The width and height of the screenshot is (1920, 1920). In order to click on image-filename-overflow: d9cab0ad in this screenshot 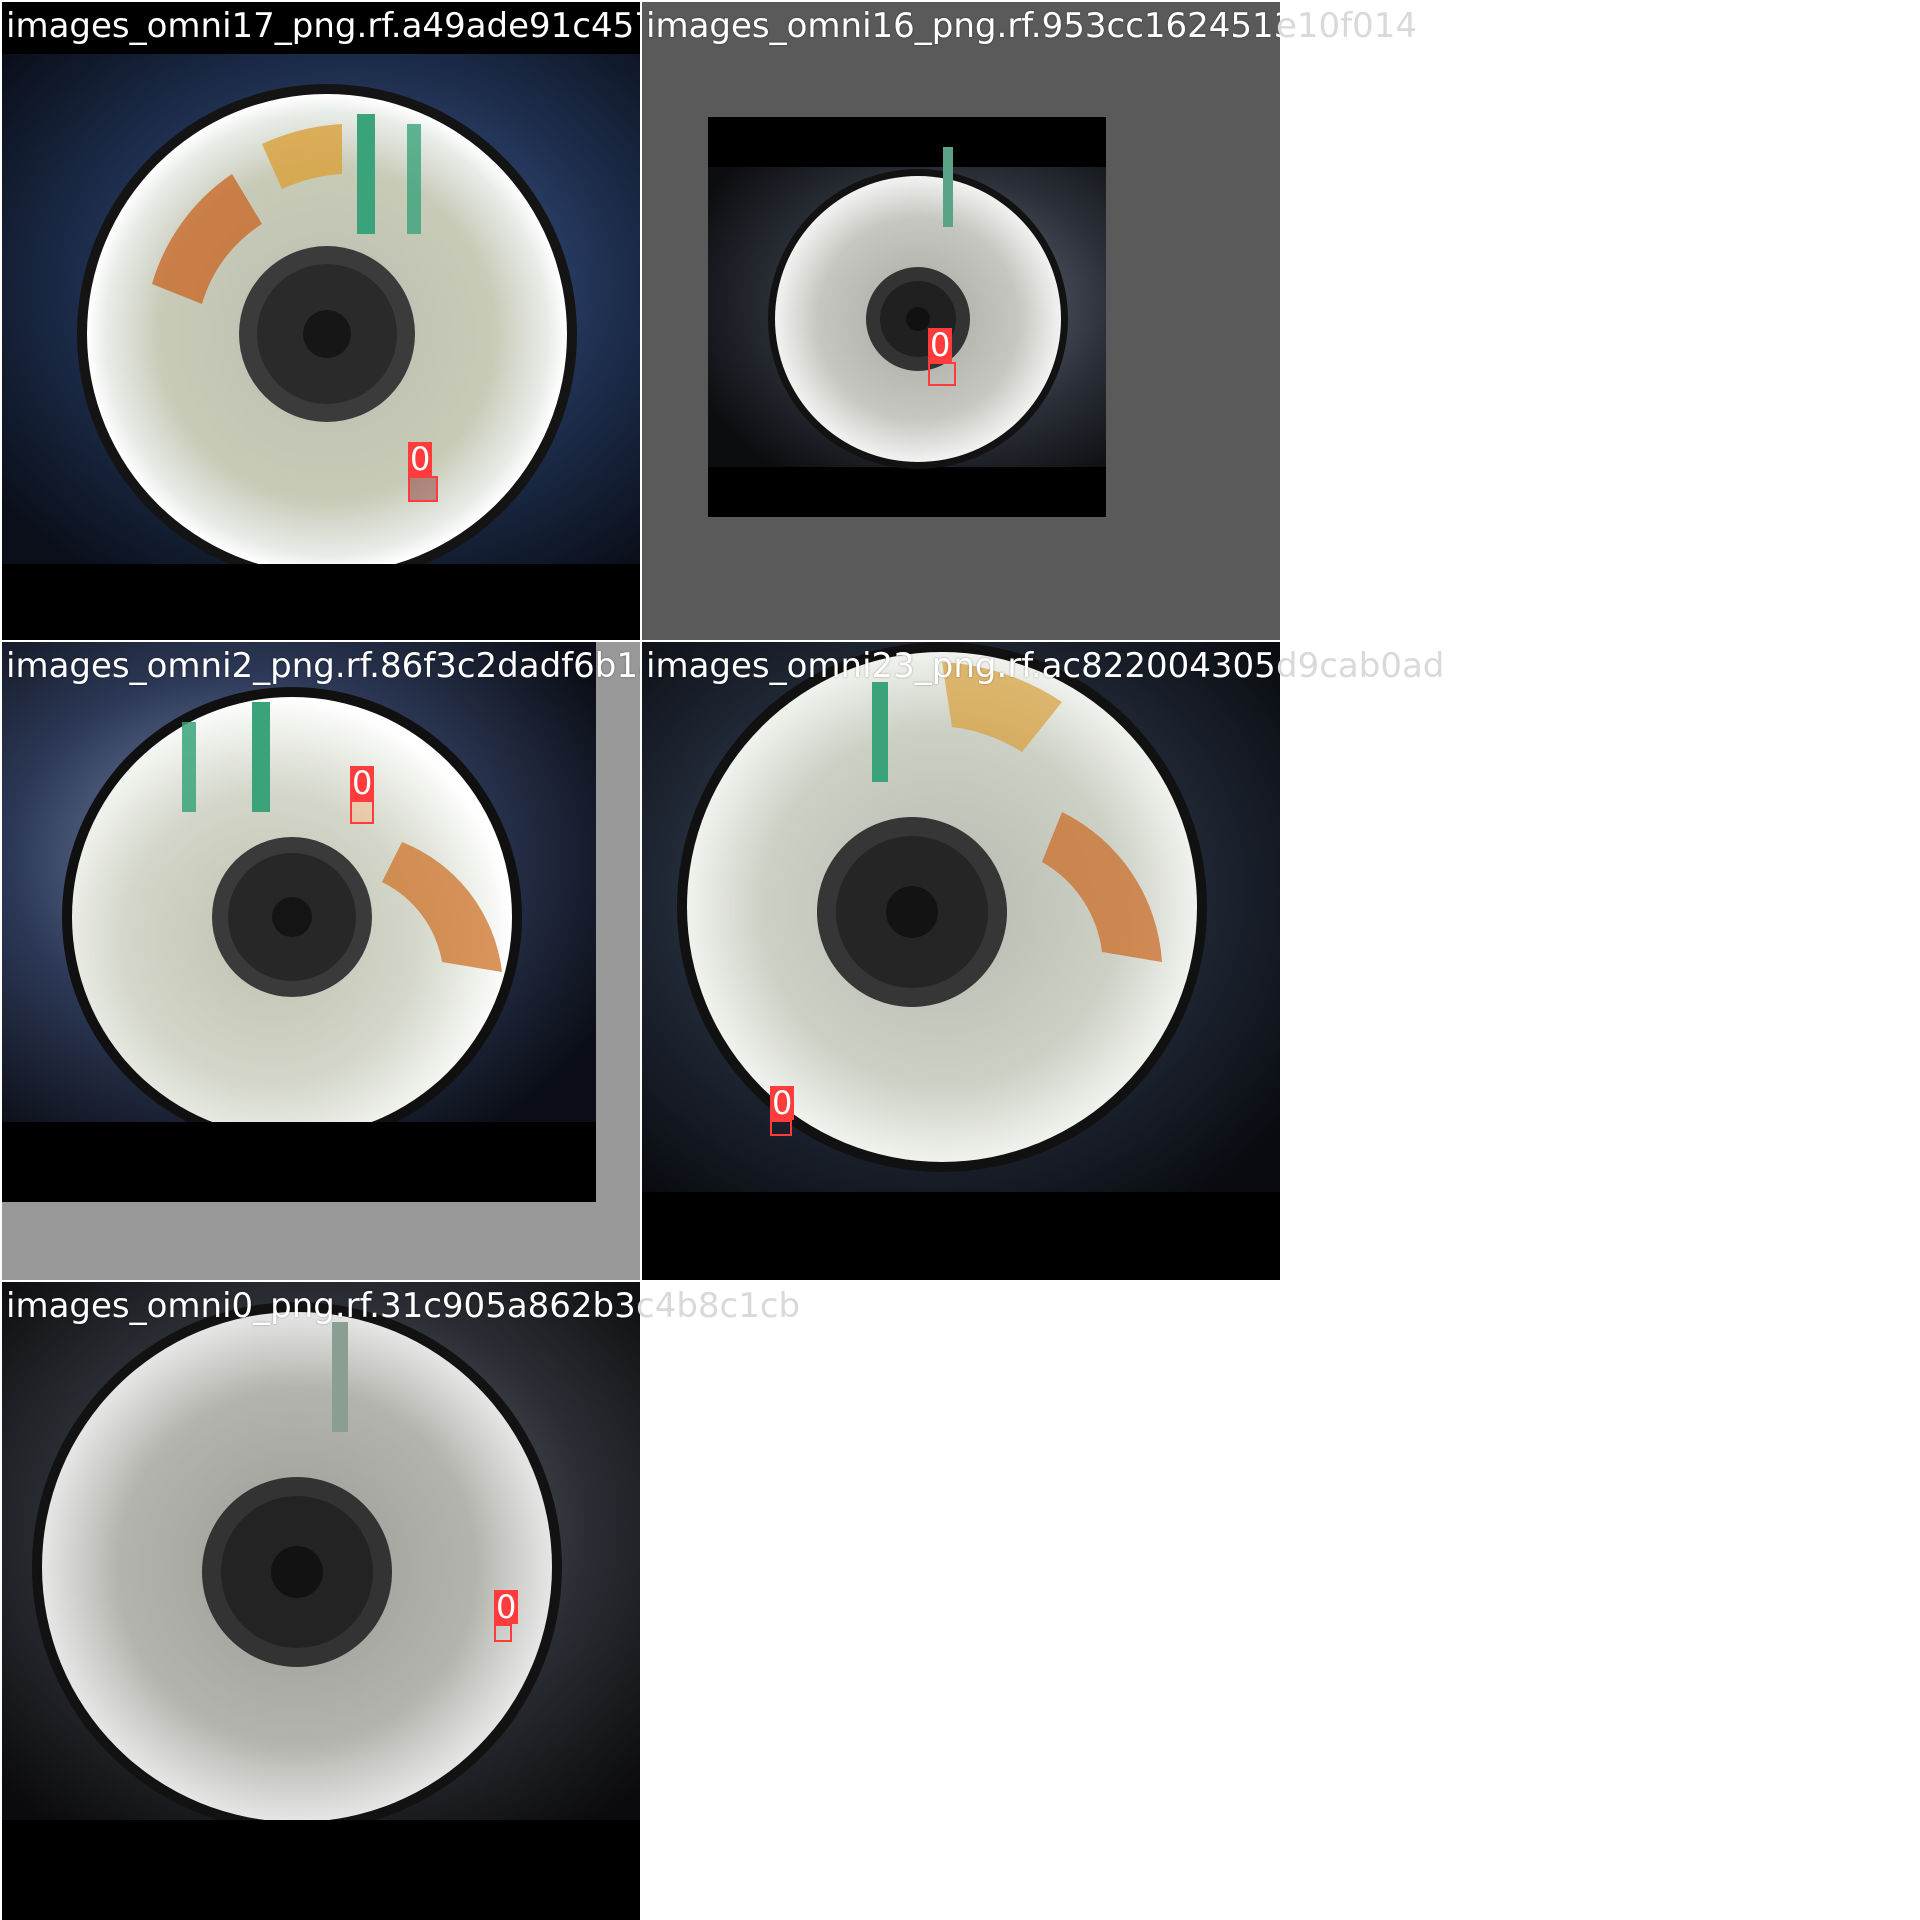, I will do `click(1360, 666)`.